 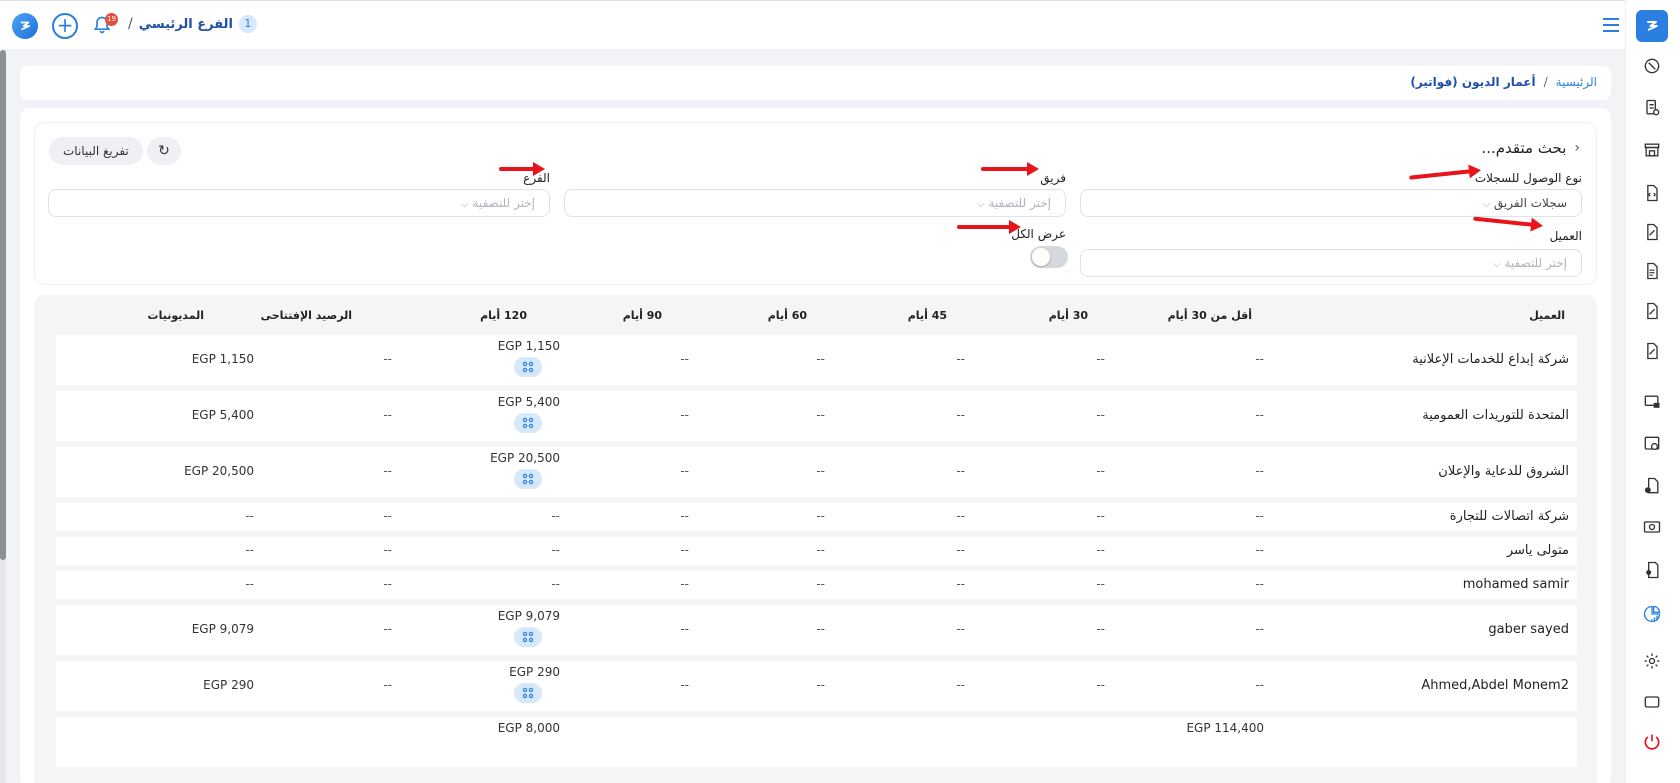 What do you see at coordinates (1652, 402) in the screenshot?
I see `pos-icon` at bounding box center [1652, 402].